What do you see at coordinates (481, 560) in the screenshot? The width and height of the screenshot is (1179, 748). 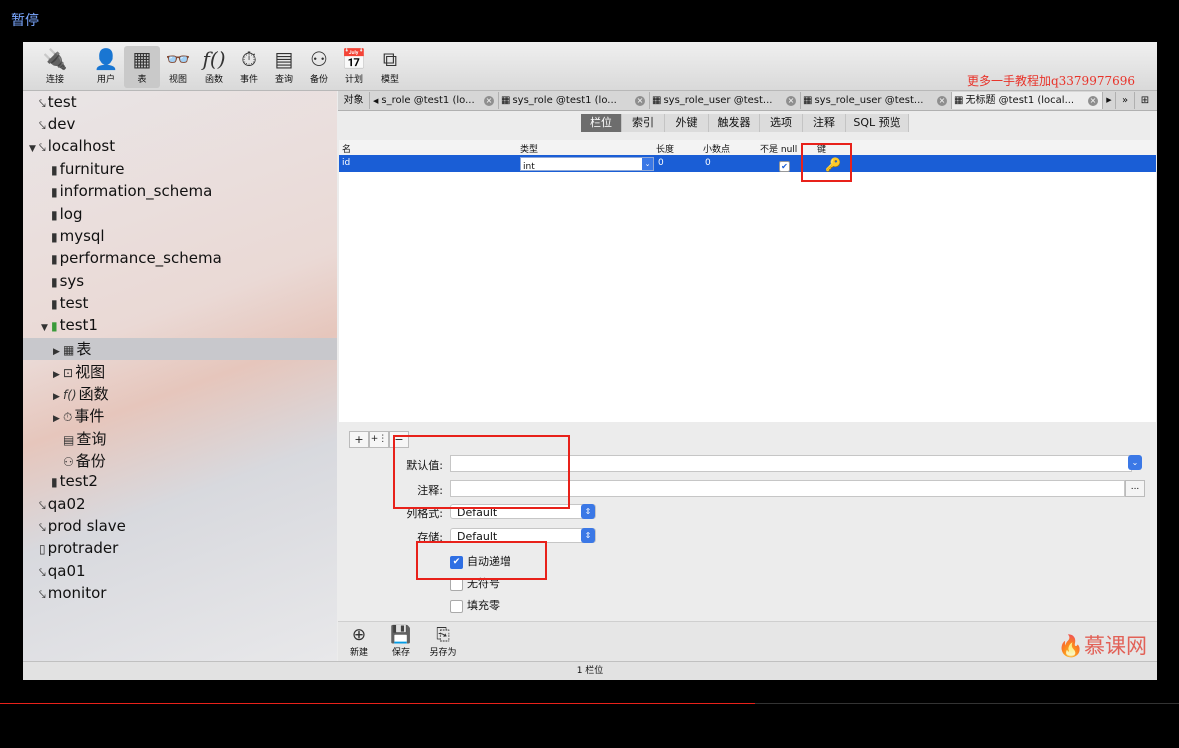 I see `annotation-box-auto-increment` at bounding box center [481, 560].